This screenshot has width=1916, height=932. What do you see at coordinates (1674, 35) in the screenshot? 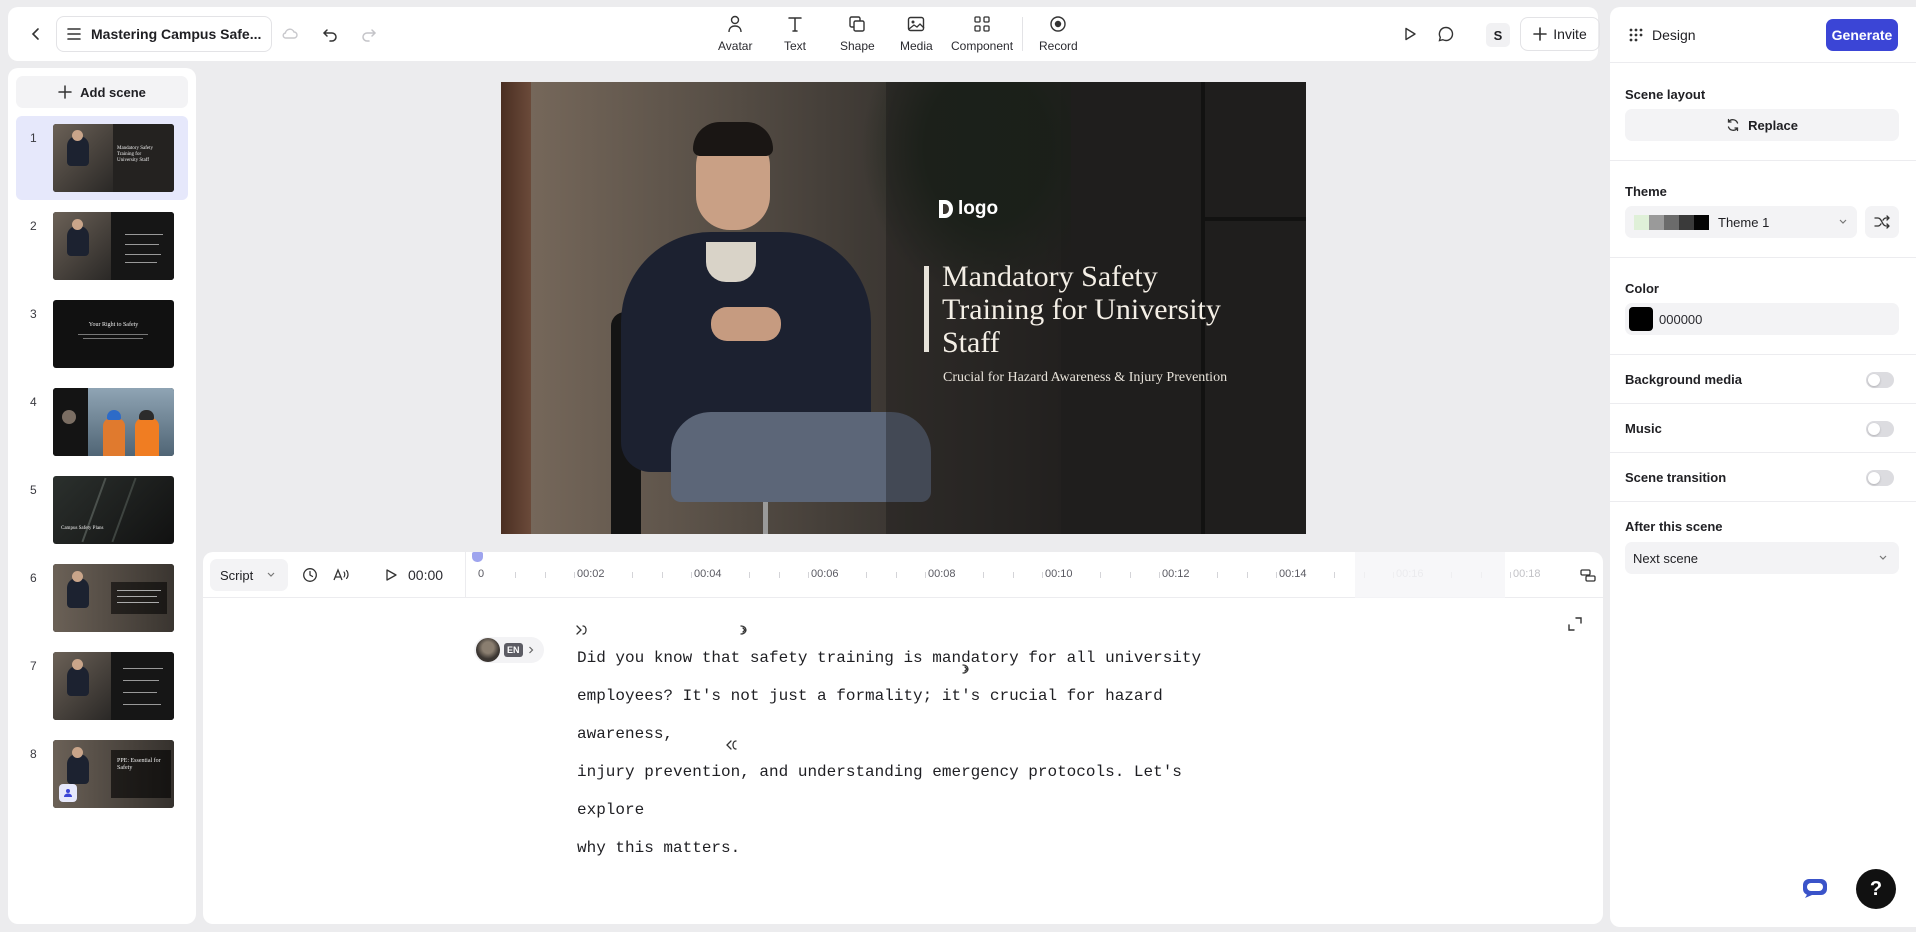
I see `design-title: Design` at bounding box center [1674, 35].